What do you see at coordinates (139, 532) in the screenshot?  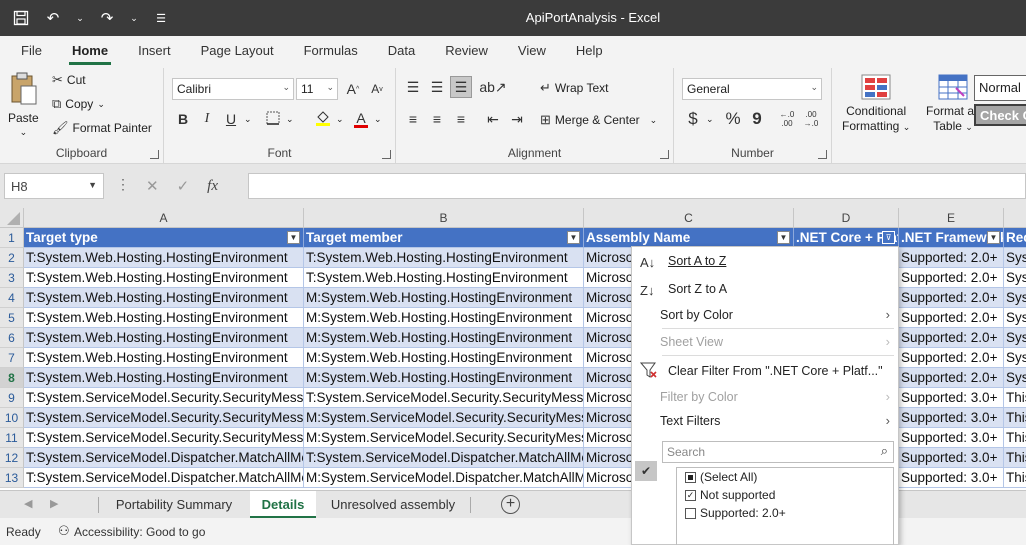 I see `accessibility-status: Accessibility: Good to go` at bounding box center [139, 532].